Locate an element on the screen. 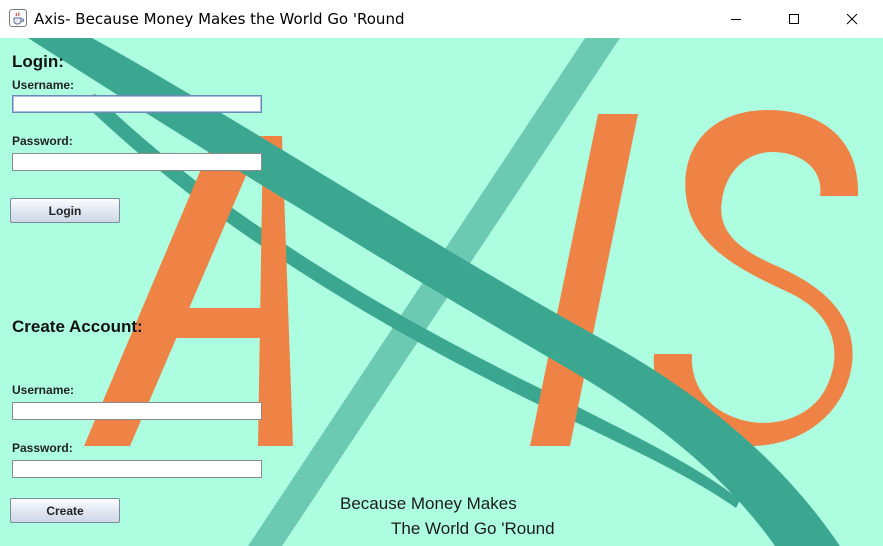 This screenshot has height=546, width=883. minimize-icon is located at coordinates (736, 19).